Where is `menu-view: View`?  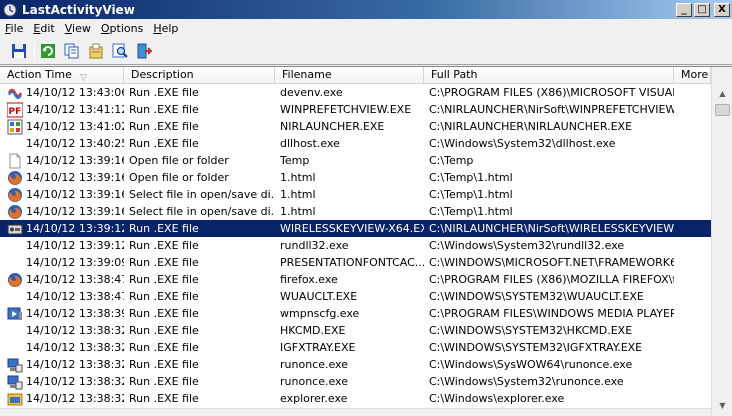
menu-view: View is located at coordinates (78, 28).